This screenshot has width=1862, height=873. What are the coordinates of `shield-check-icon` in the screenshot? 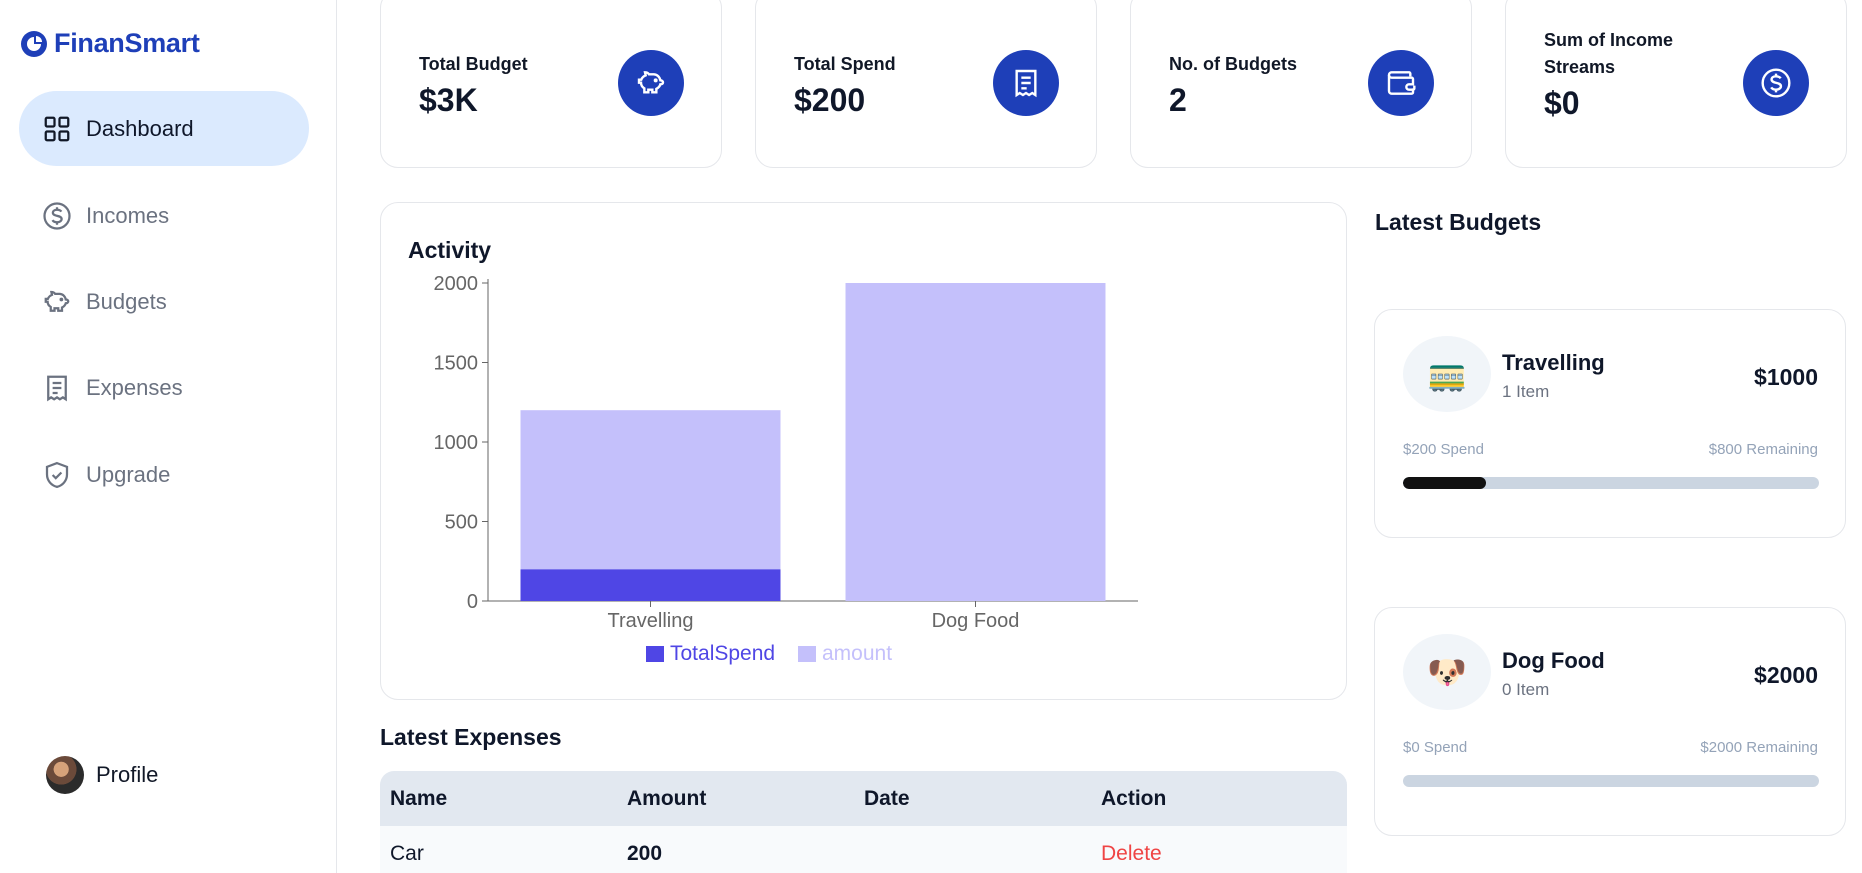 It's located at (57, 474).